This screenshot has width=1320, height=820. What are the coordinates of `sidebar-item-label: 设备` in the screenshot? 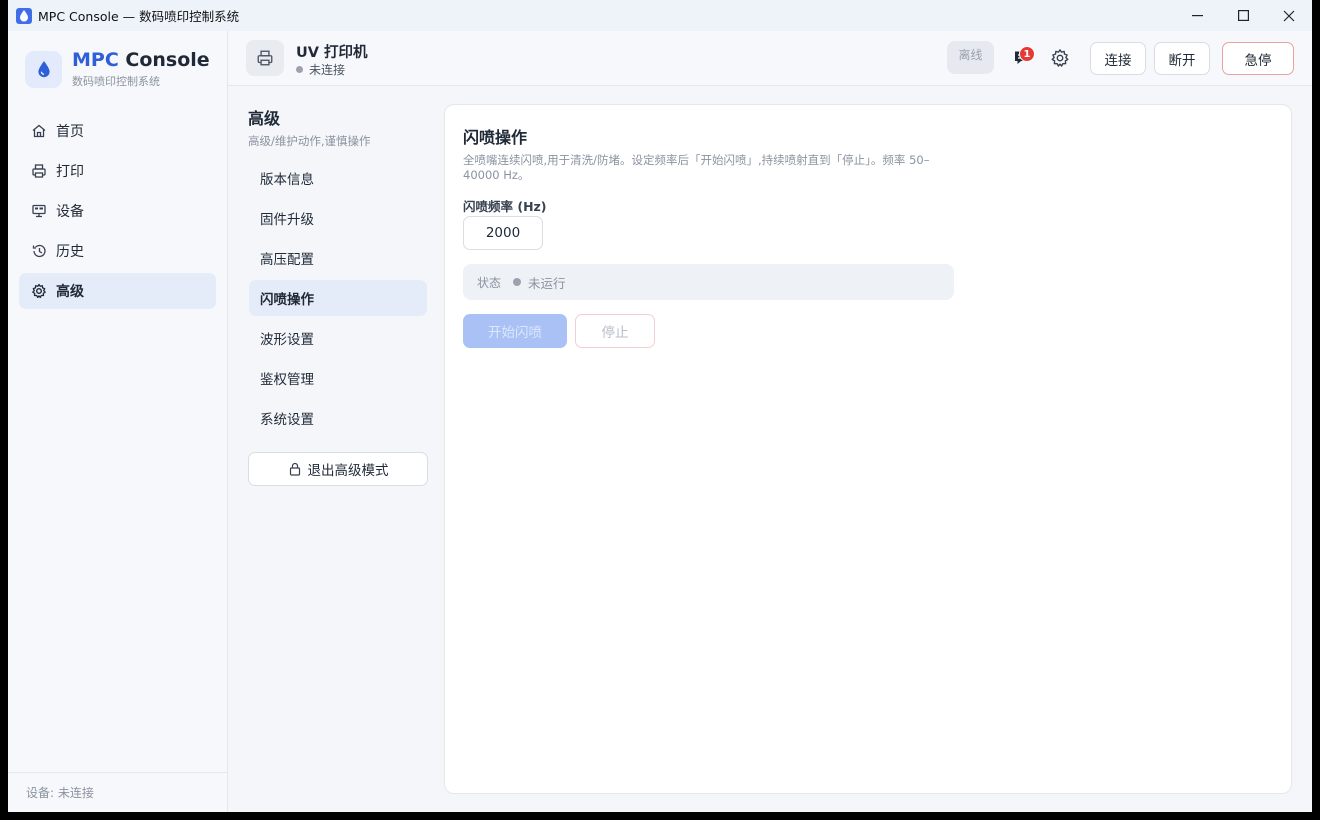 It's located at (70, 212).